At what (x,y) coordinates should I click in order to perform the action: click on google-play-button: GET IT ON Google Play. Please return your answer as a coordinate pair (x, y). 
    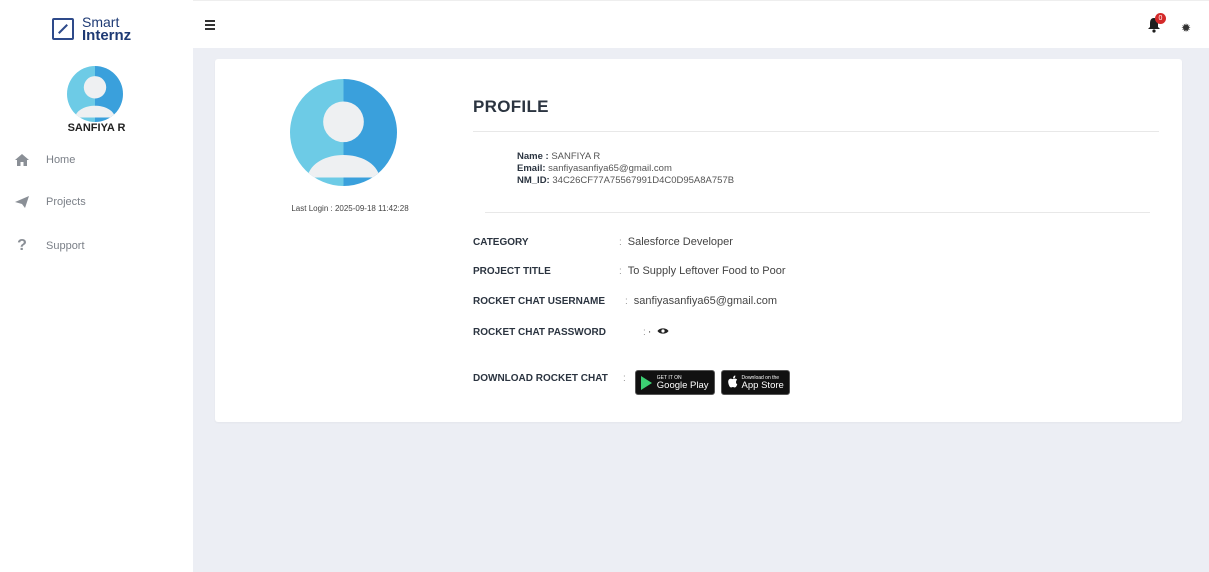
    Looking at the image, I should click on (674, 382).